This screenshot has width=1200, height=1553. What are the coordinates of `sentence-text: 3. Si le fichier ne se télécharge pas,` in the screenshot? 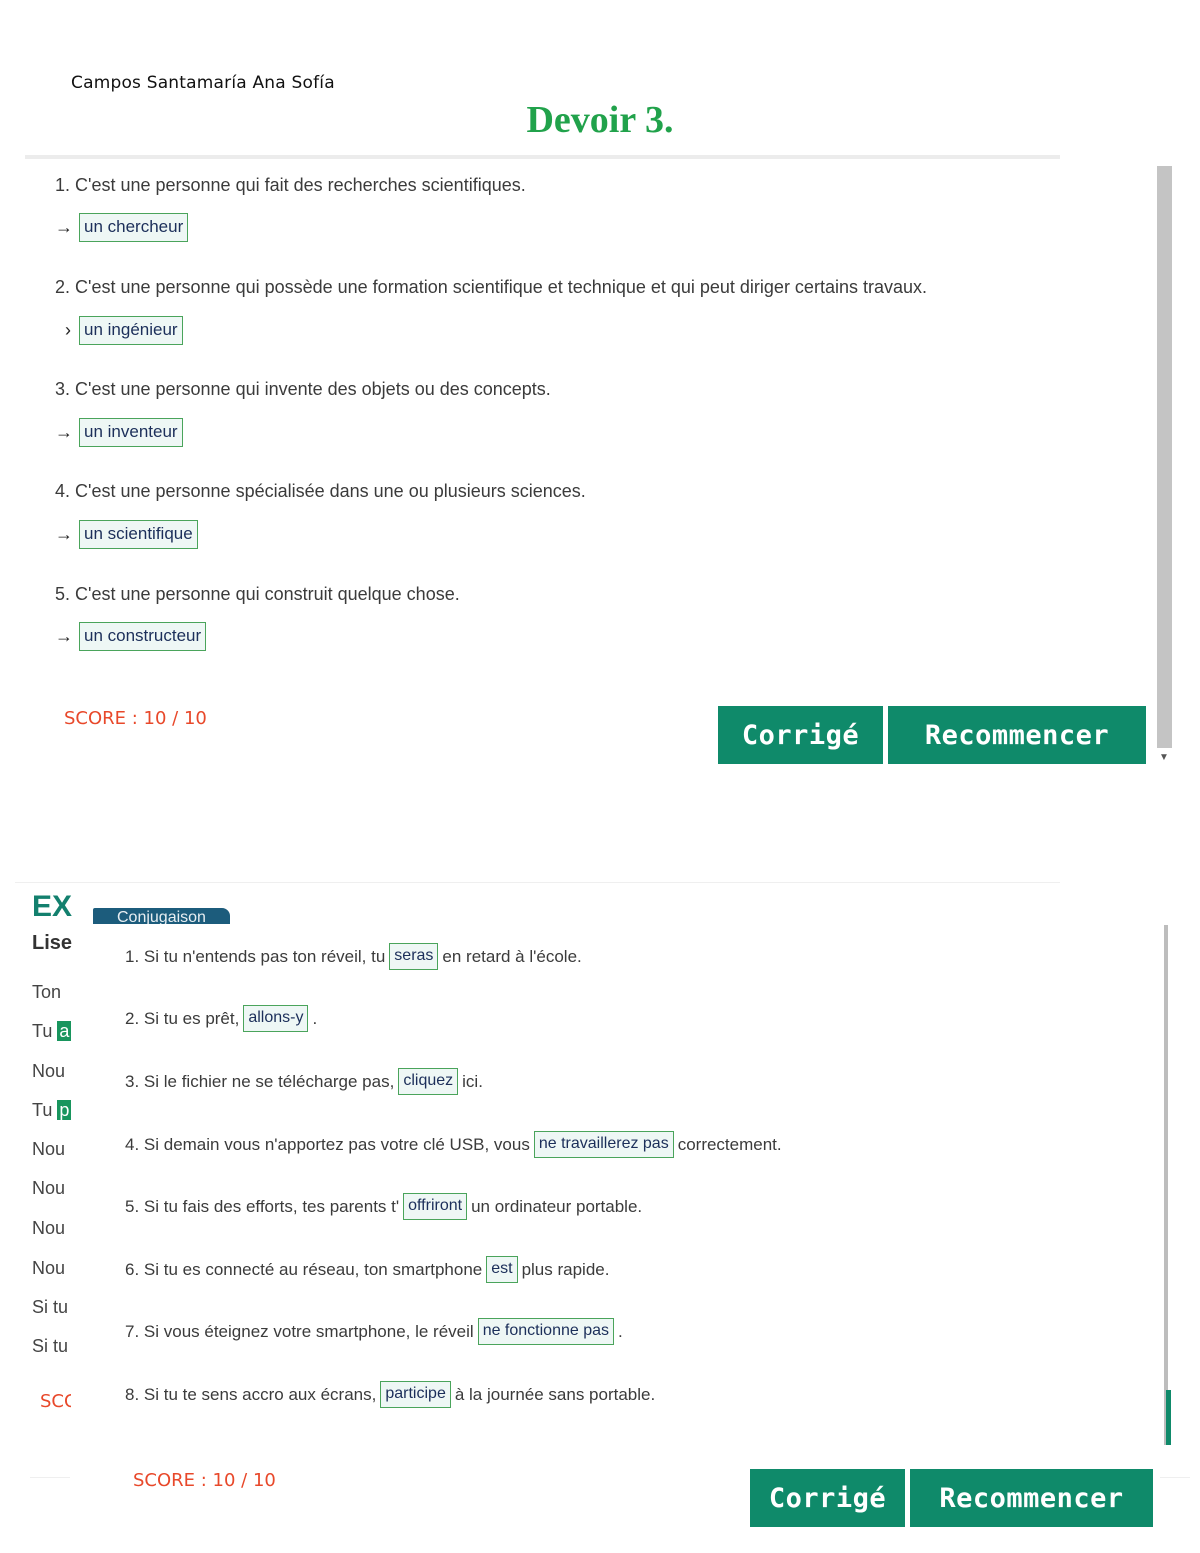 It's located at (260, 1081).